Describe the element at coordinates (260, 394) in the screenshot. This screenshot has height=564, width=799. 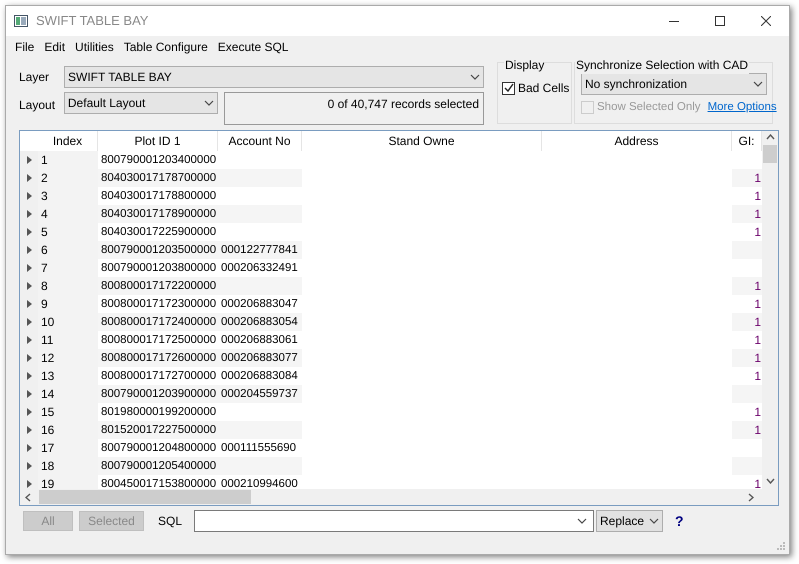
I see `table-cell: 000204559737` at that location.